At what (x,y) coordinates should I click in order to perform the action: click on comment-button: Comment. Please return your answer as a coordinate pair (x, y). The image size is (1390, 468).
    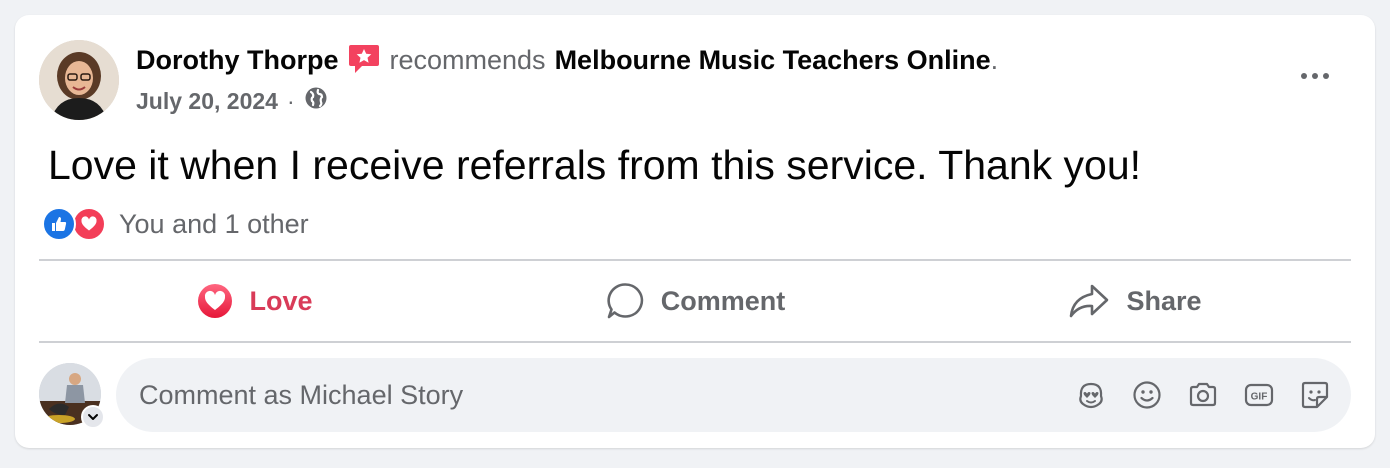
    Looking at the image, I should click on (695, 301).